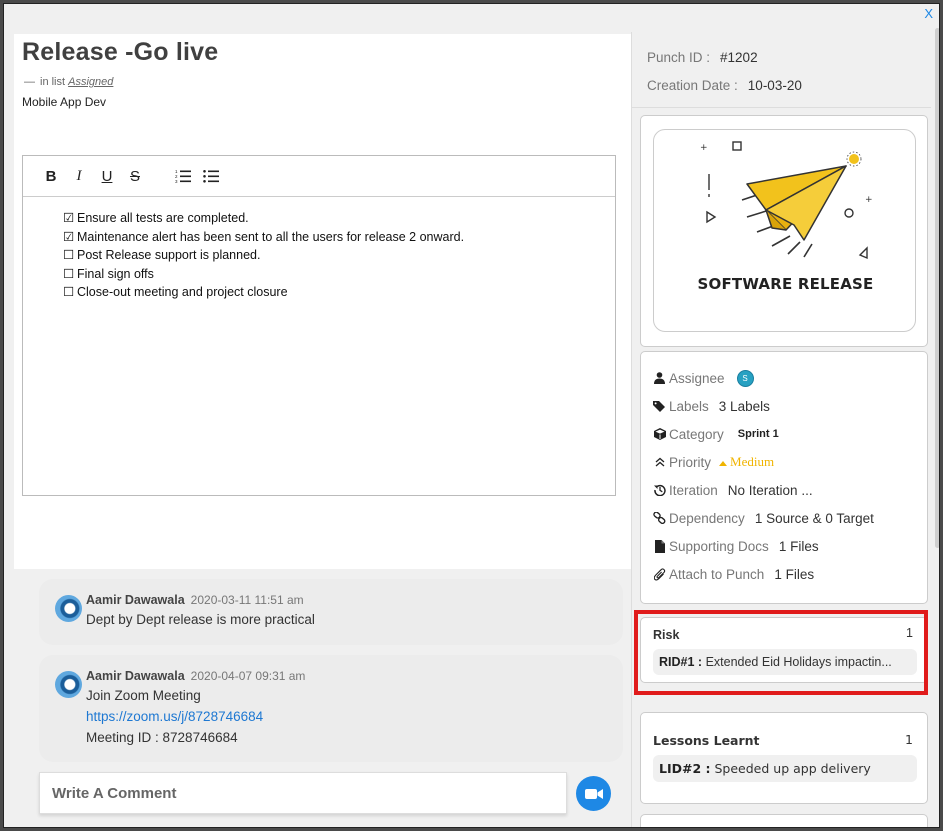  I want to click on link-icon, so click(659, 518).